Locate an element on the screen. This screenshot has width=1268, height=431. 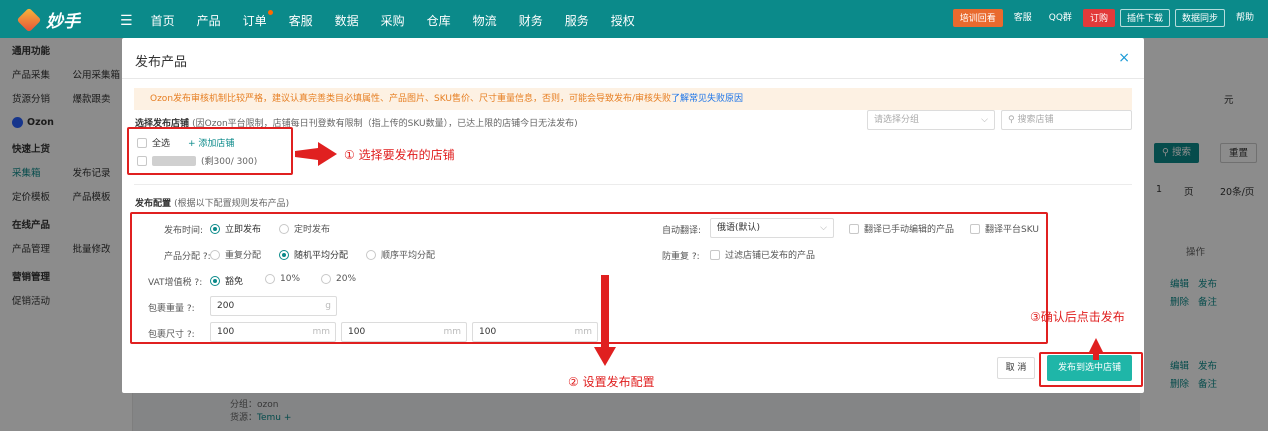
annotation-step3: ③确认后点击发布 is located at coordinates (1077, 317).